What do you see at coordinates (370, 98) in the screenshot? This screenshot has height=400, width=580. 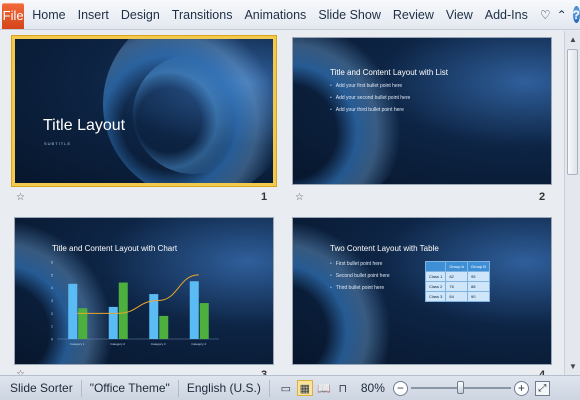 I see `bullet-item: Add your second bullet point here` at bounding box center [370, 98].